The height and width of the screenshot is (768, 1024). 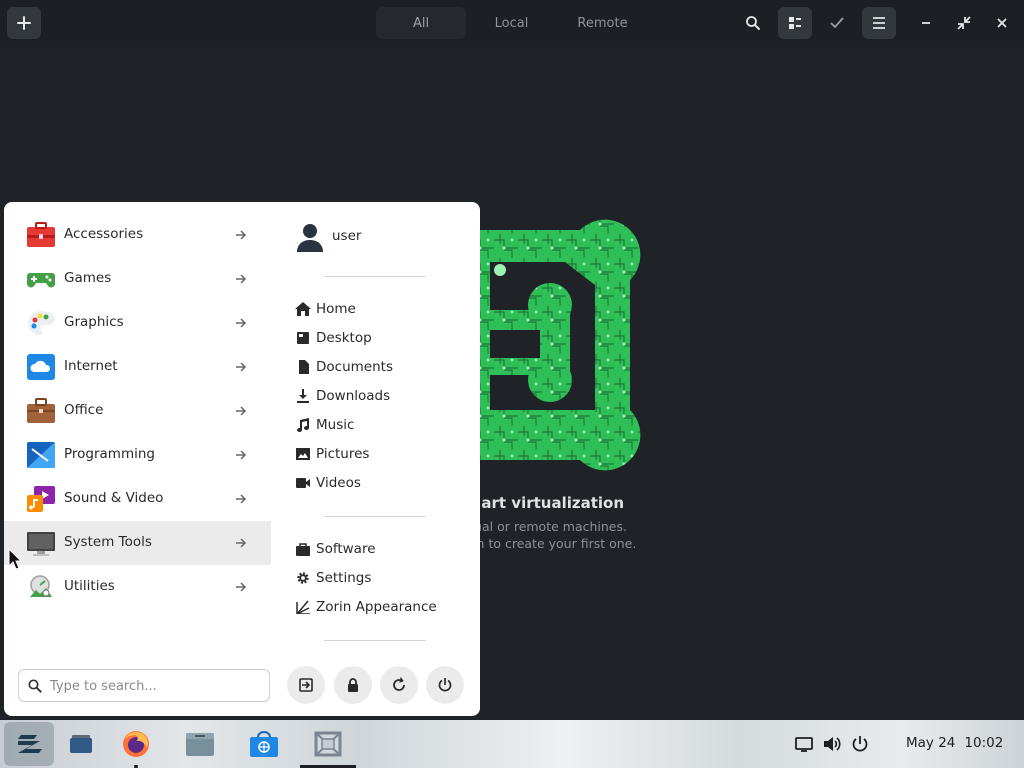 I want to click on boxes-illustration-icon, so click(x=555, y=345).